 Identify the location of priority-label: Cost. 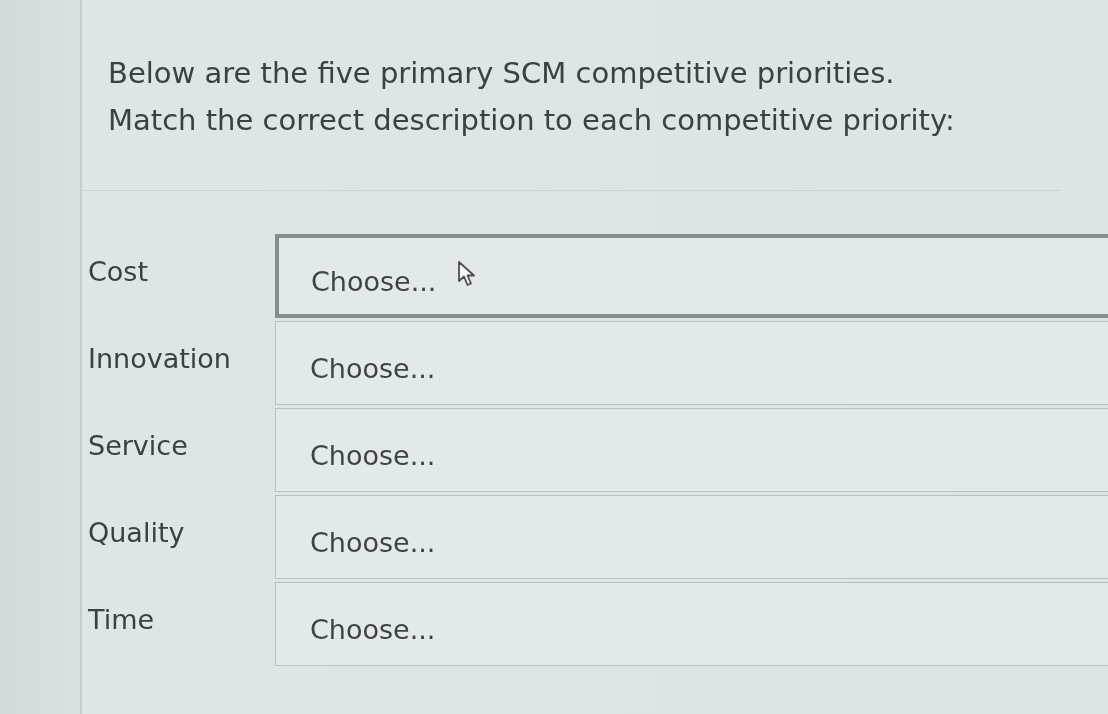
(118, 272).